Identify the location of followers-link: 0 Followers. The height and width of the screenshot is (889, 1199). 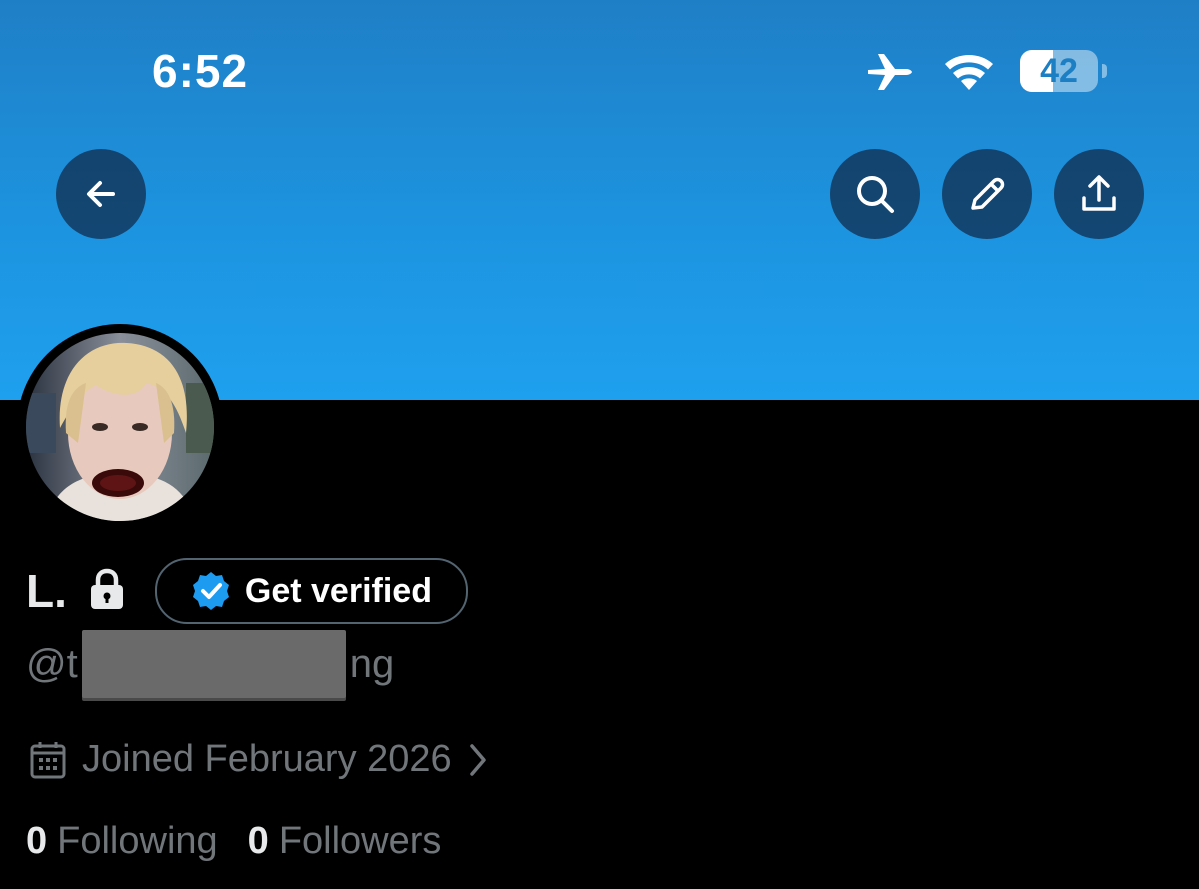
(345, 841).